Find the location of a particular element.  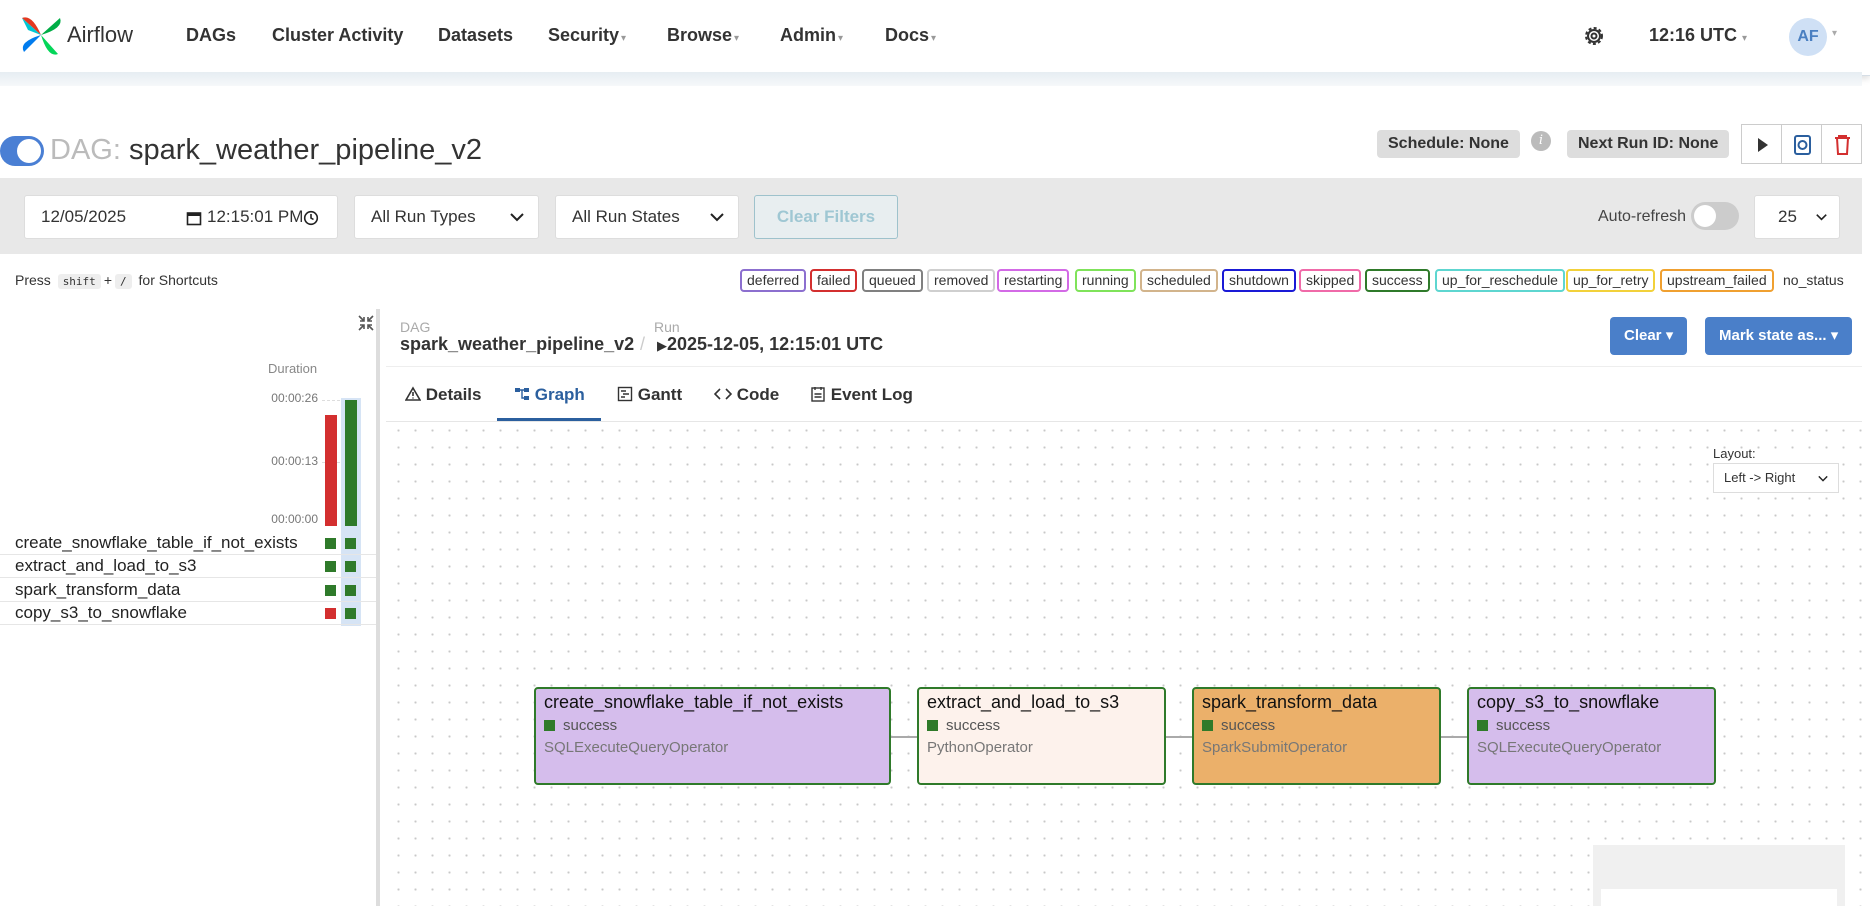

legend-restarting: restarting is located at coordinates (1033, 280).